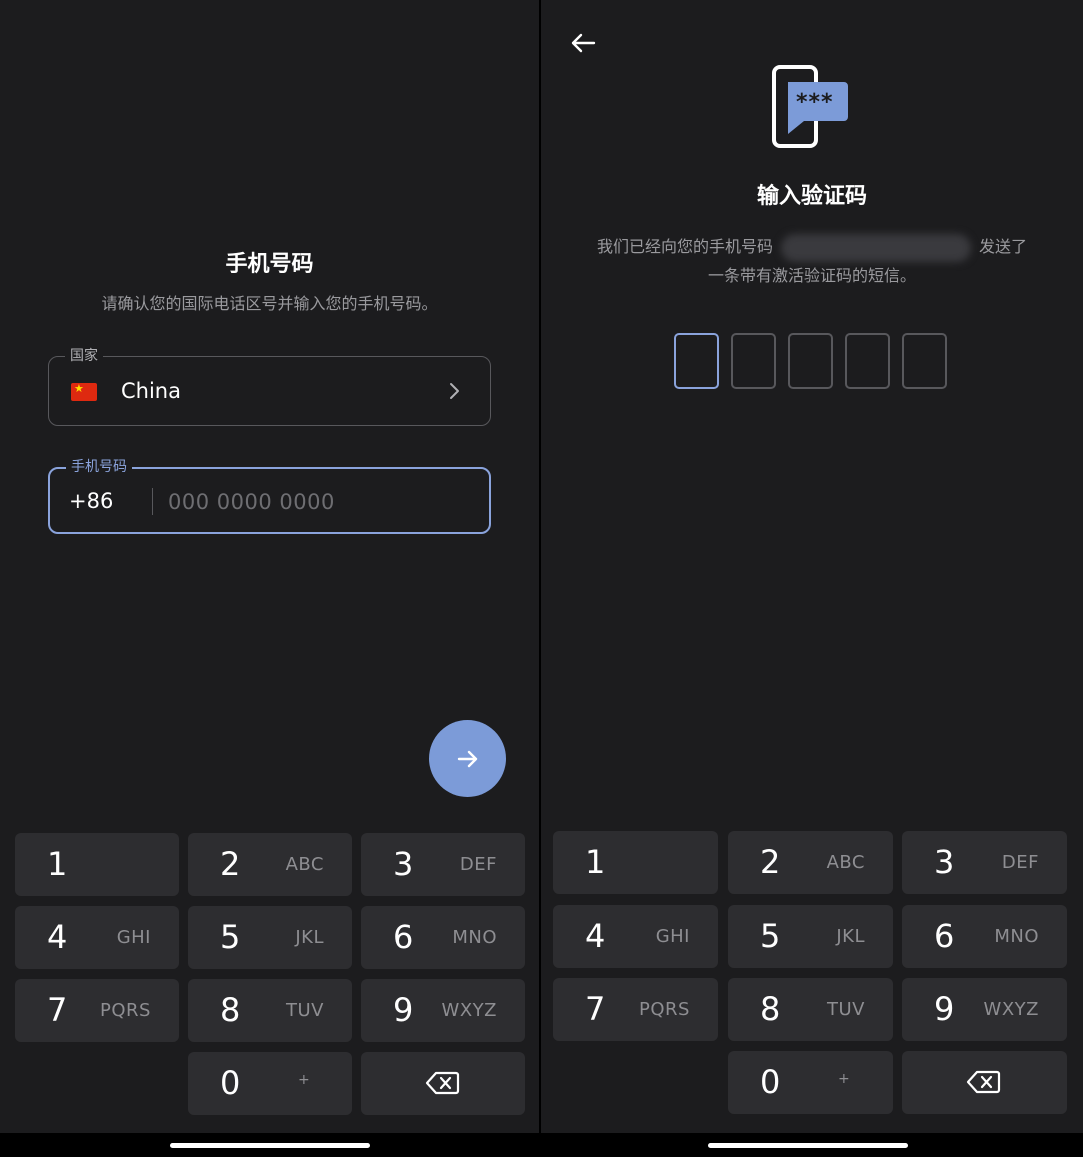  What do you see at coordinates (318, 502) in the screenshot?
I see `phone-number-input` at bounding box center [318, 502].